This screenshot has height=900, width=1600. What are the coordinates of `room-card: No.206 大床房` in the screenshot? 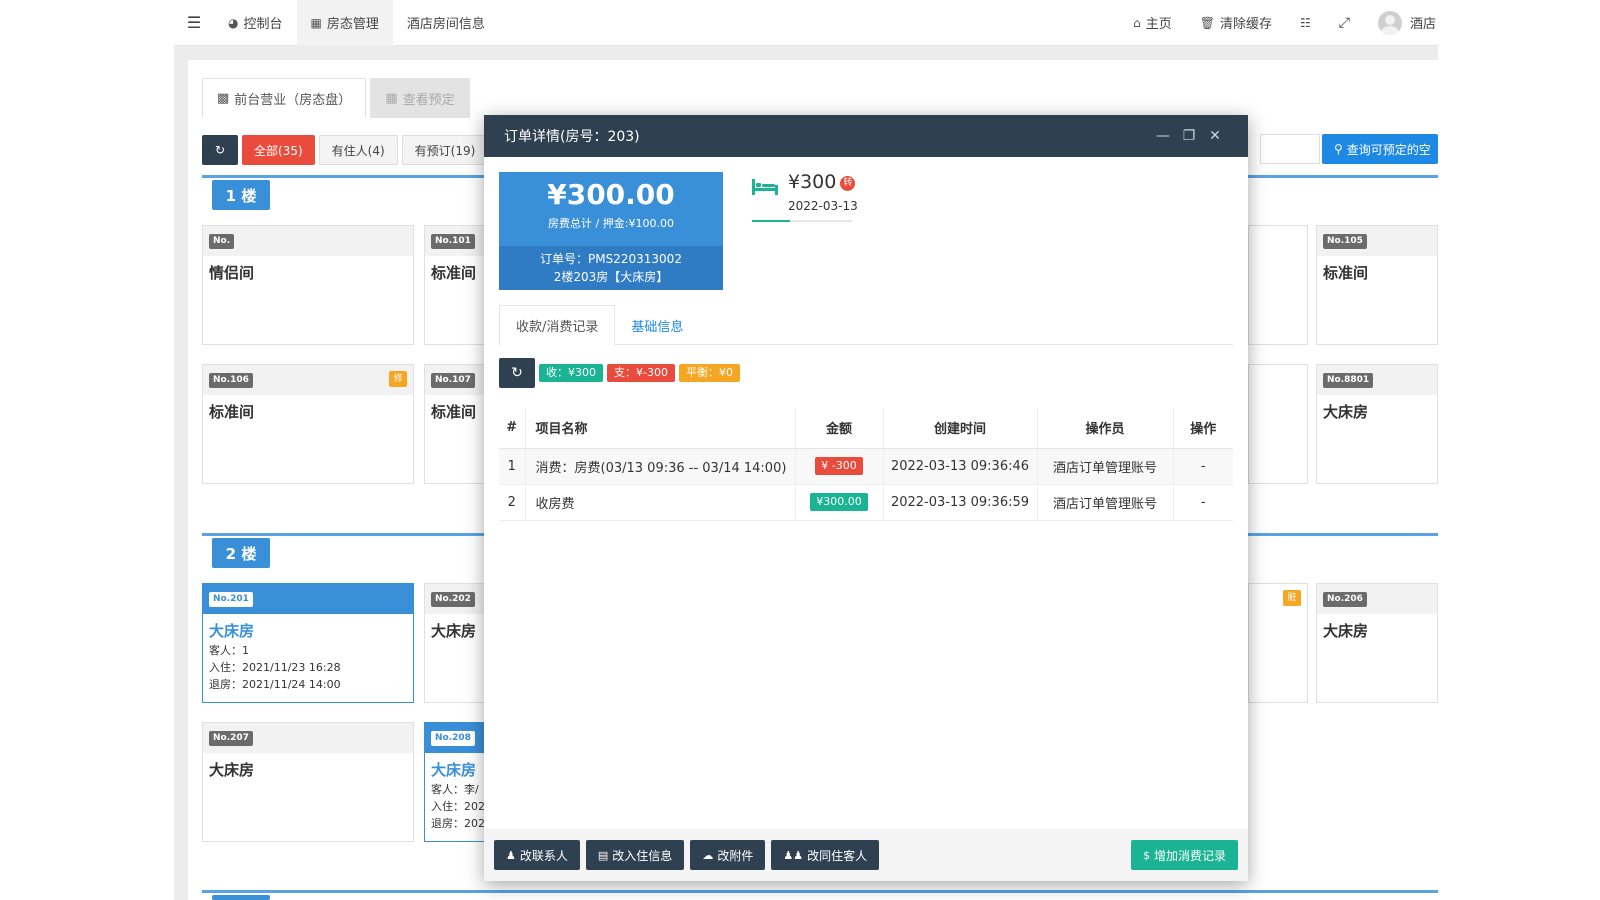 It's located at (1377, 643).